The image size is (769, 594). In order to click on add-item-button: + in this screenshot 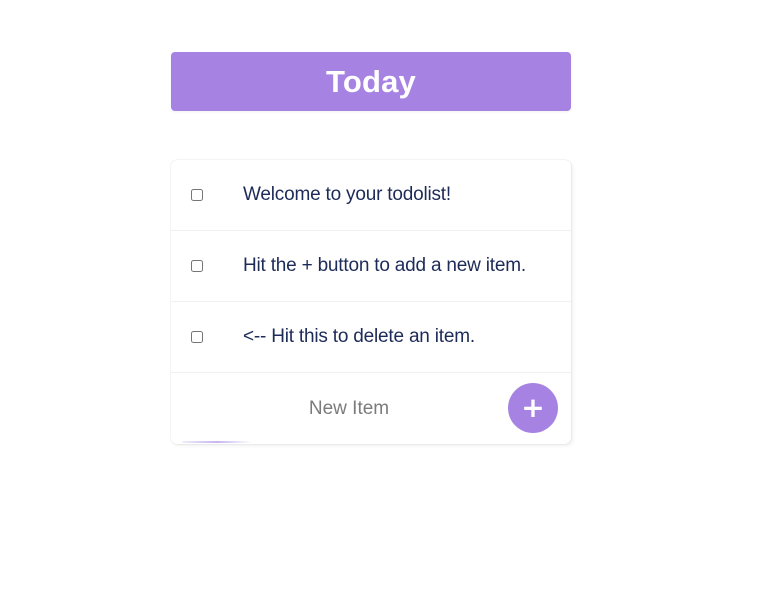, I will do `click(533, 408)`.